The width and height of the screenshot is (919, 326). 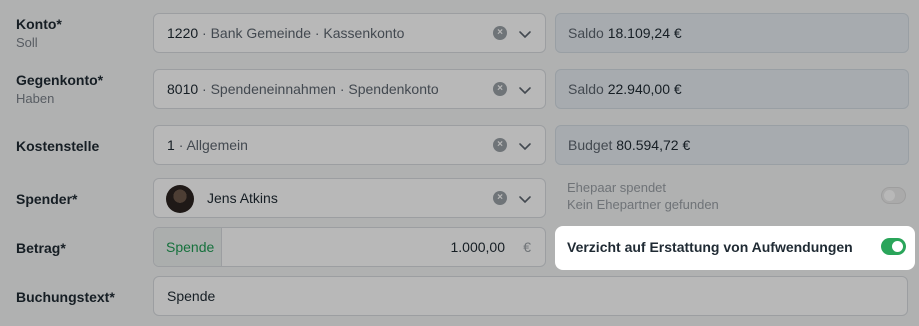 I want to click on spender-select: Jens Atkins ×, so click(x=349, y=198).